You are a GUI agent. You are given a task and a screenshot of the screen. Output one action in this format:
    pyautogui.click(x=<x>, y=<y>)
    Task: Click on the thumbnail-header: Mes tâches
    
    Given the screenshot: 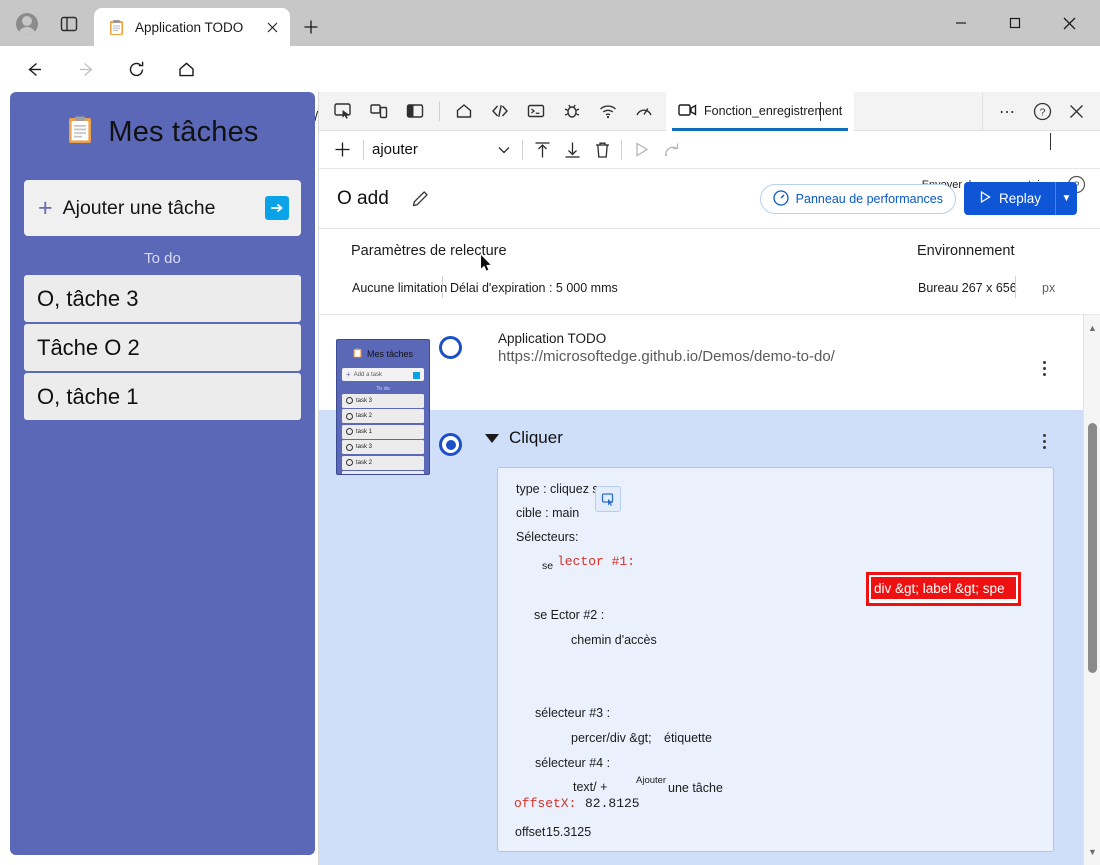 What is the action you would take?
    pyautogui.click(x=383, y=354)
    